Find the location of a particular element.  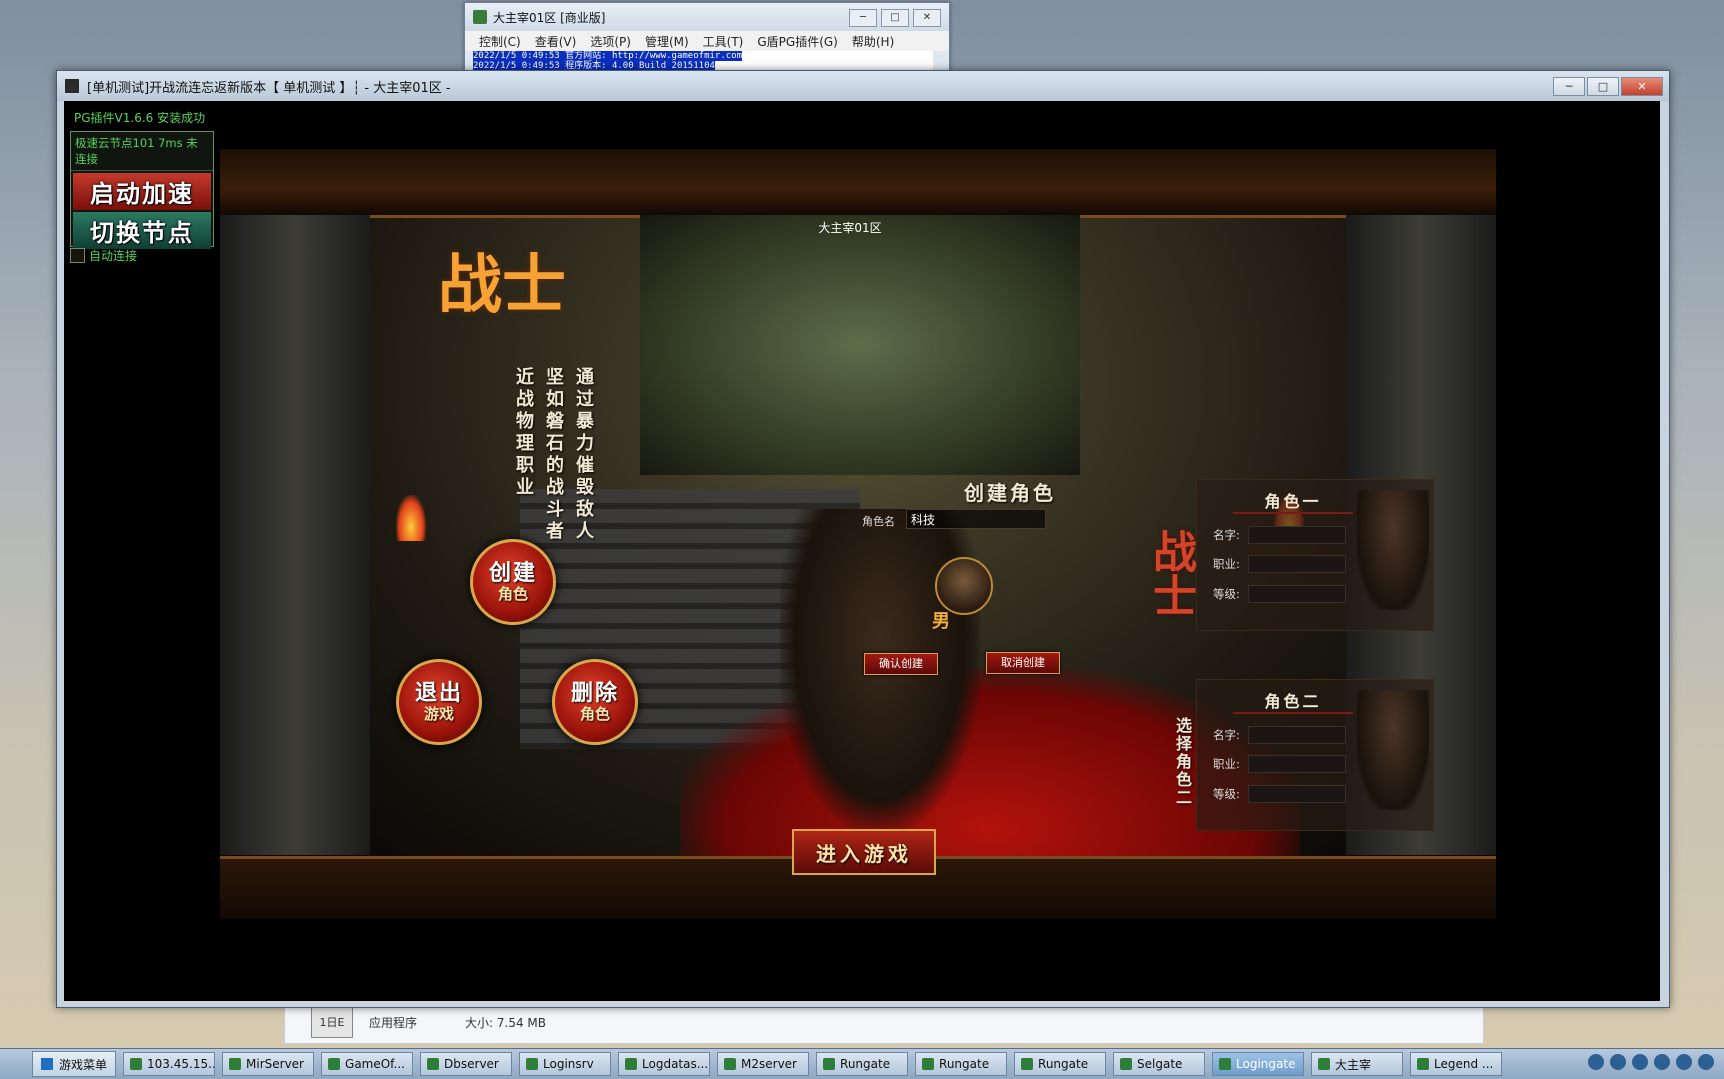

file-icon: 1日E is located at coordinates (332, 1022).